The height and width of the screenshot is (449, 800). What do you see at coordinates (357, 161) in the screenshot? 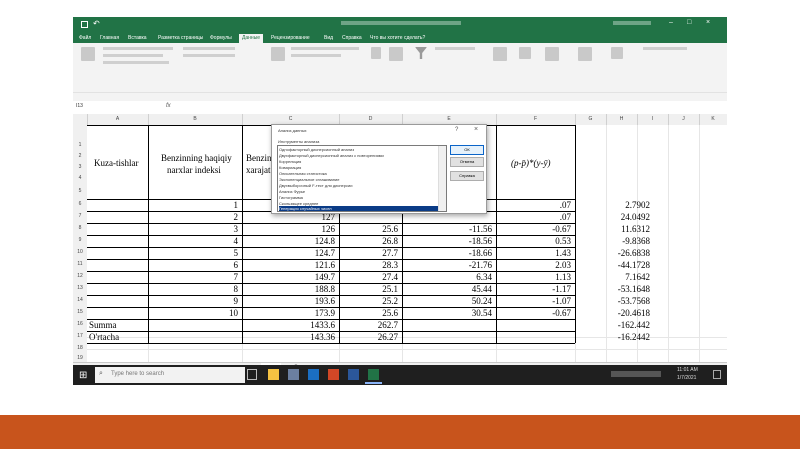
I see `list-item: Корреляция` at bounding box center [357, 161].